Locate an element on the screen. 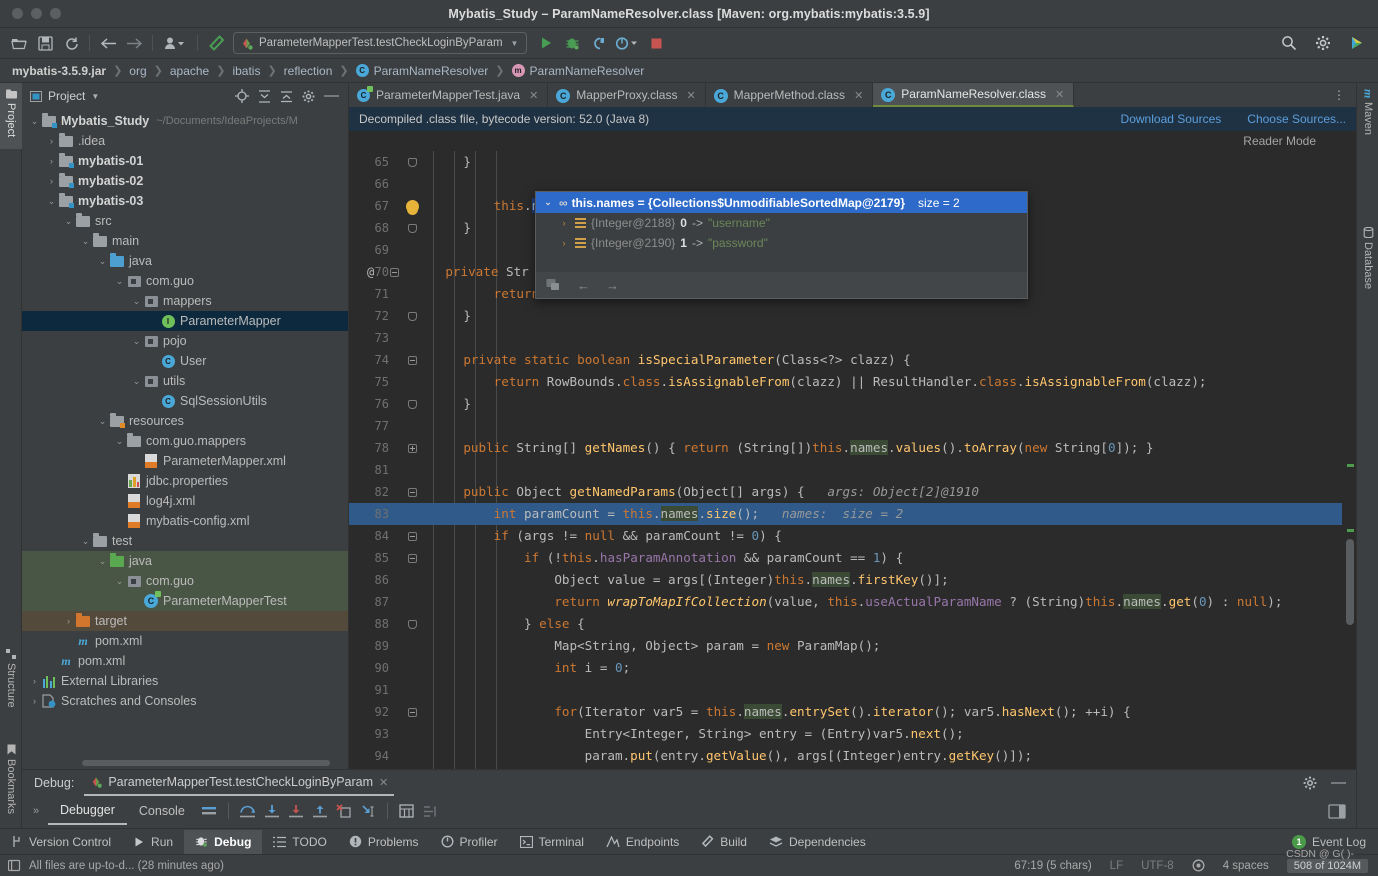  profiler-button is located at coordinates (627, 43).